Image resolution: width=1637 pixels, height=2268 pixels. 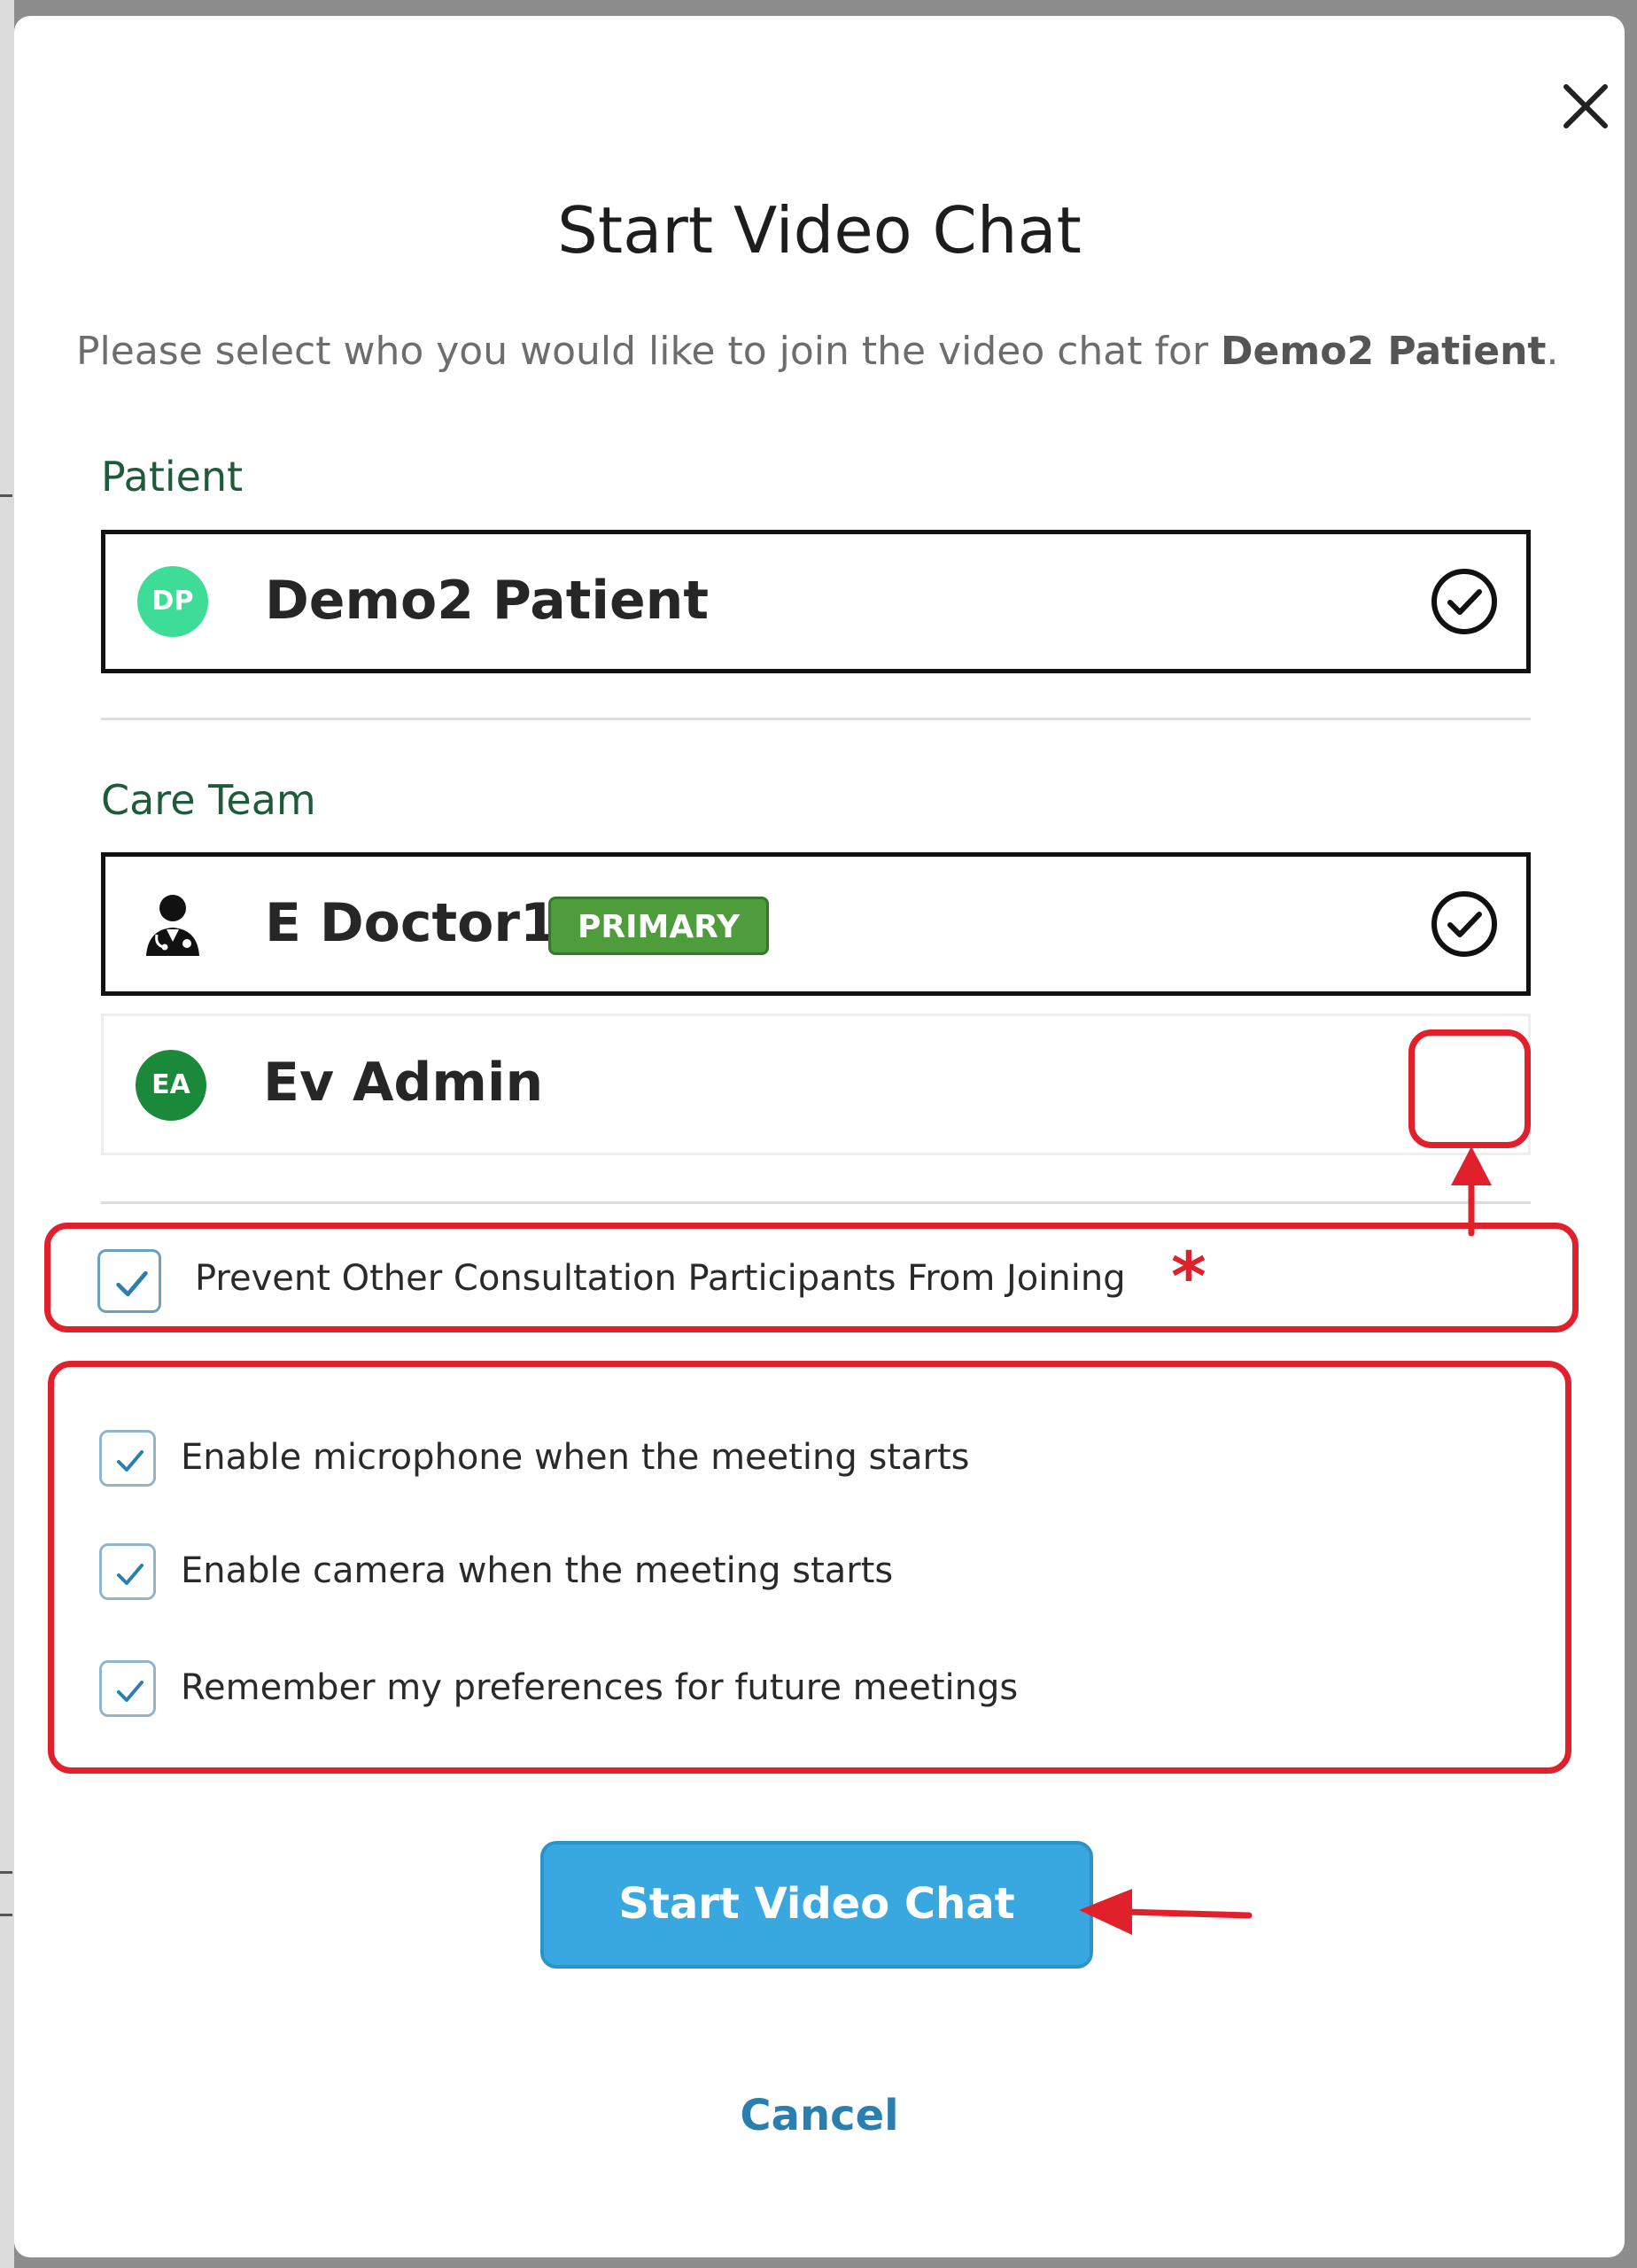 I want to click on participant-card-ev-admin: EA Ev Admin, so click(x=816, y=1084).